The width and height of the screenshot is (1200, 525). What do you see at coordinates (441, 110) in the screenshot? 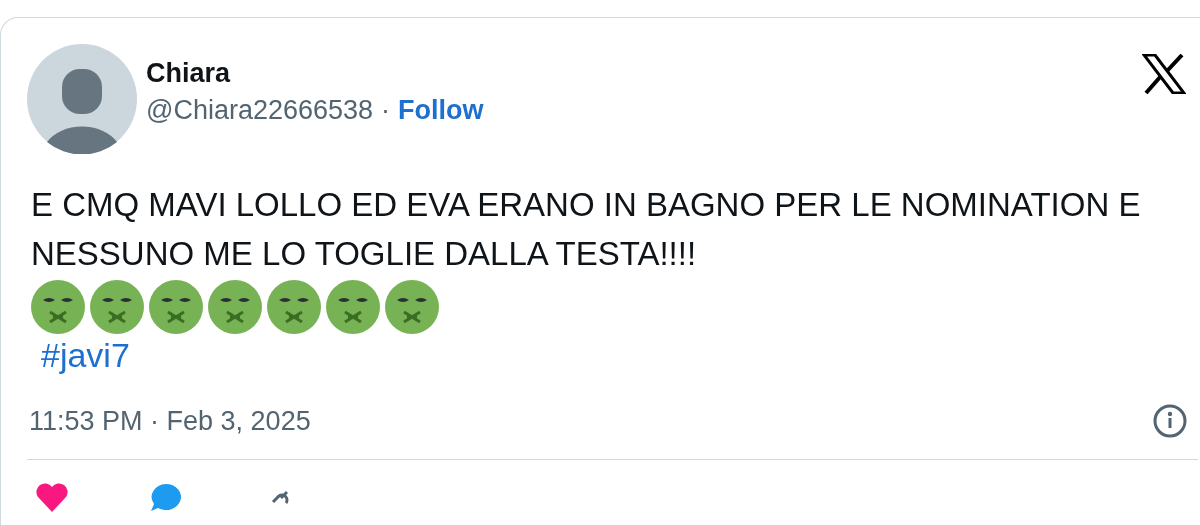
I see `follow-link: Follow` at bounding box center [441, 110].